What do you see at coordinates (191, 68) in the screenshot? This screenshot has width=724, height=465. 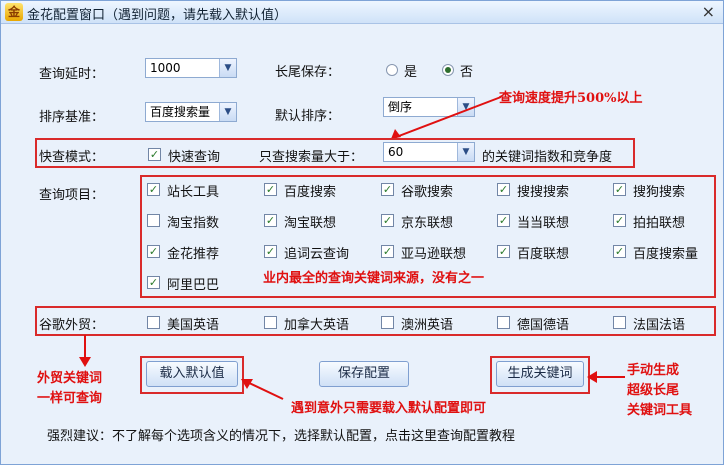 I see `delay-select: 1000 ▼` at bounding box center [191, 68].